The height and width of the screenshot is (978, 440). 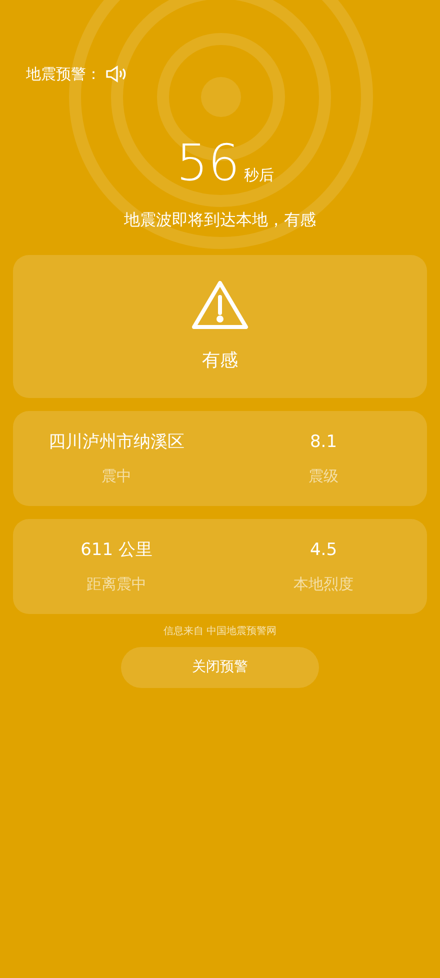 What do you see at coordinates (324, 584) in the screenshot?
I see `info-label: 本地烈度` at bounding box center [324, 584].